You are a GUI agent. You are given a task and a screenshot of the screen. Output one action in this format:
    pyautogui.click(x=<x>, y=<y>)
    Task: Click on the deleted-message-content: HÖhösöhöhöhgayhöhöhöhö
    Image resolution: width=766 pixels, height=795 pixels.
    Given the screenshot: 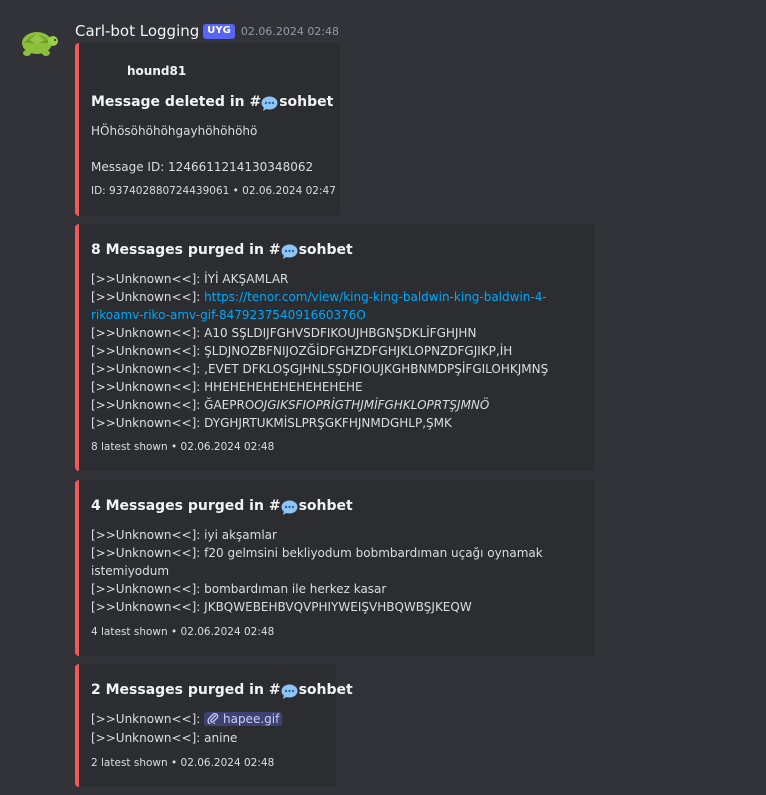 What is the action you would take?
    pyautogui.click(x=174, y=131)
    